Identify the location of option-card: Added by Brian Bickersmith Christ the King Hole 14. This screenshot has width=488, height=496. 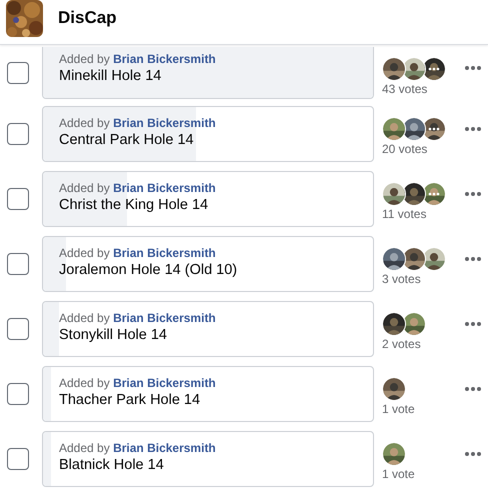
(208, 198).